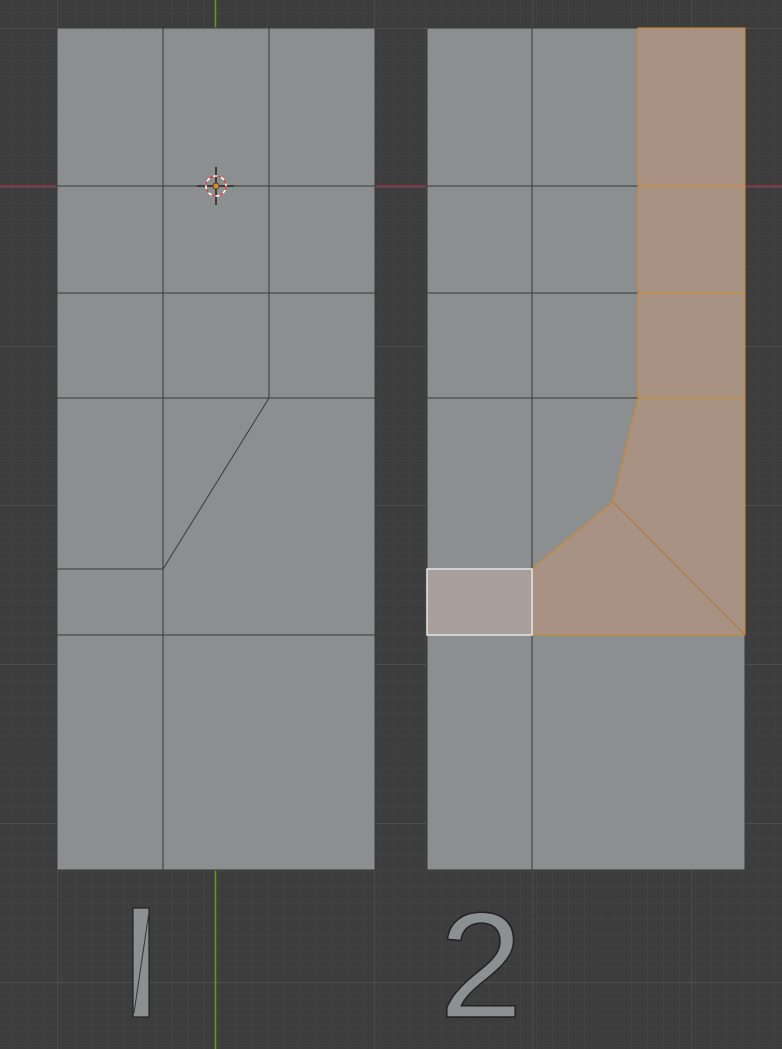 This screenshot has width=782, height=1049. I want to click on text-object-2-label: 2, so click(480, 965).